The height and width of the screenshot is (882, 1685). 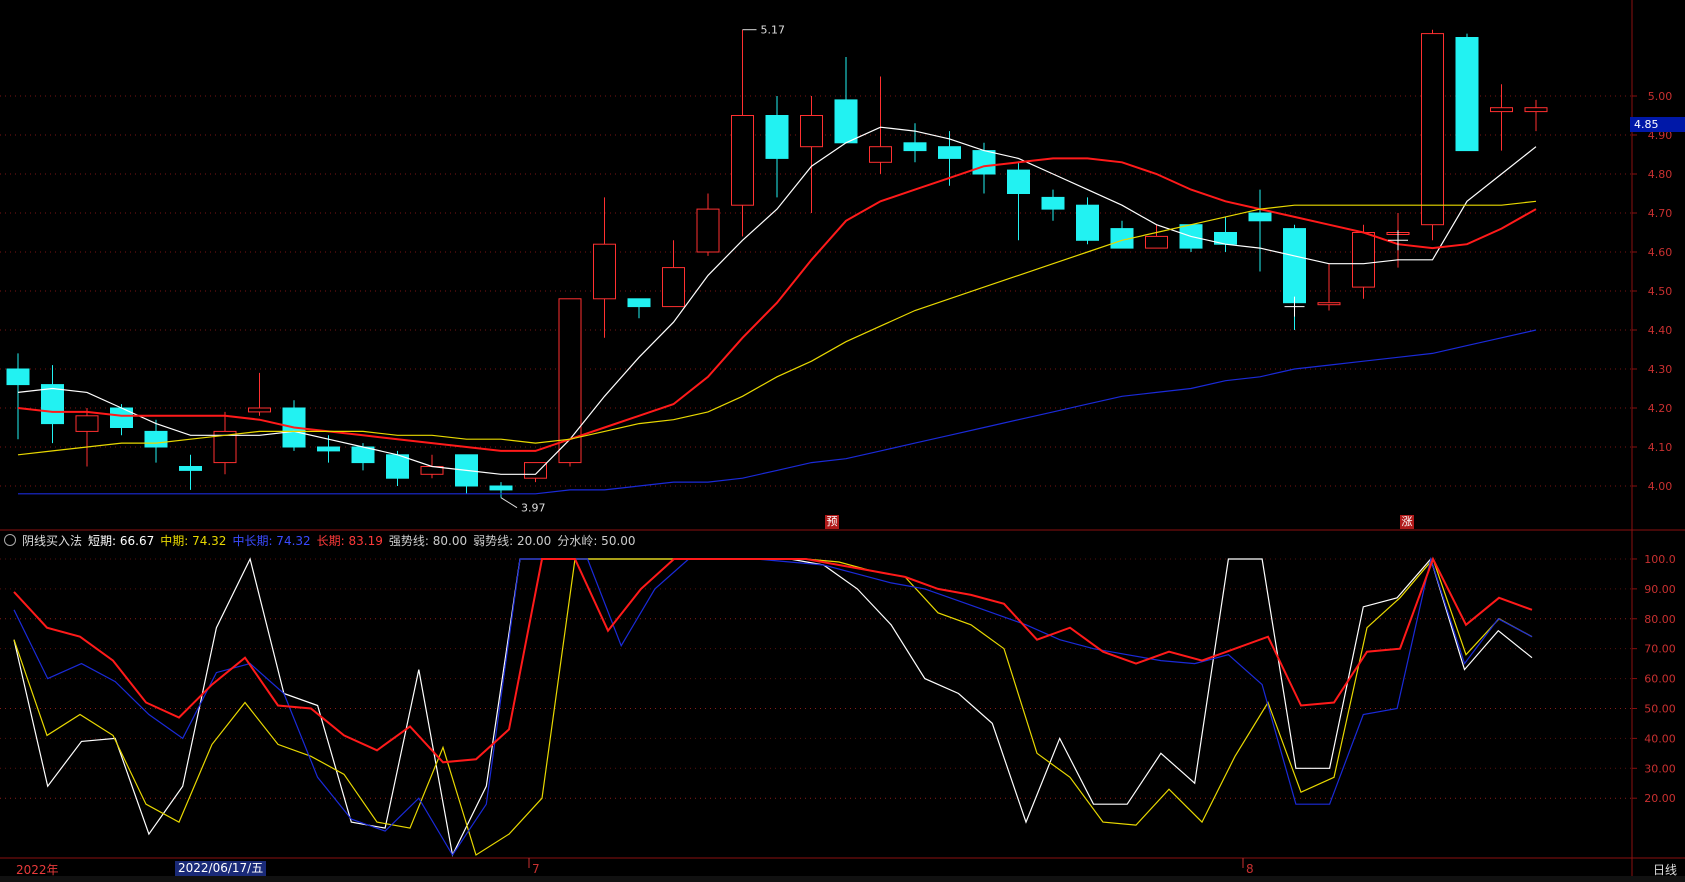 I want to click on price-tick-label: 4.80, so click(x=1660, y=174).